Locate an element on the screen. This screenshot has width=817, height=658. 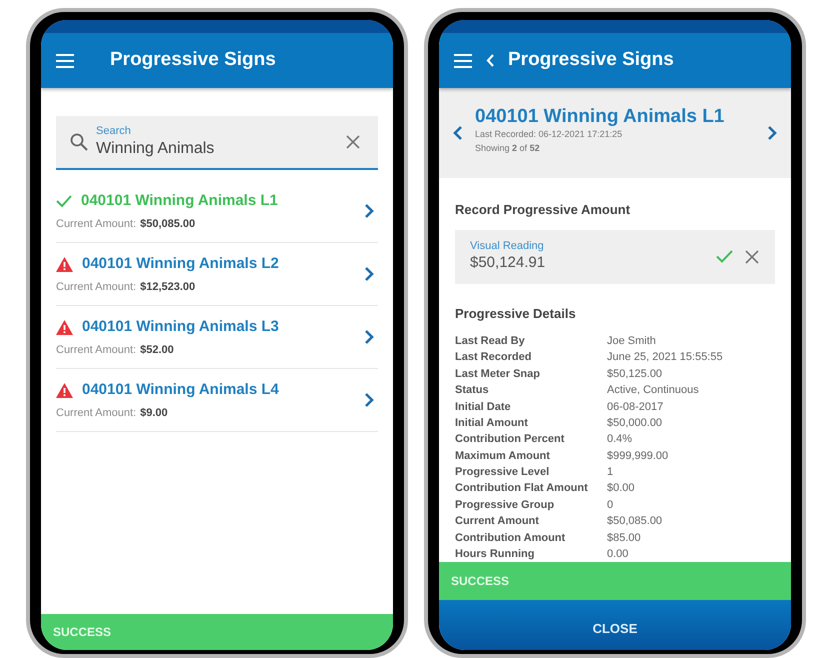
sign-list-item: 040101 Winning Animals L4 Current Amount: $9.00 is located at coordinates (217, 400).